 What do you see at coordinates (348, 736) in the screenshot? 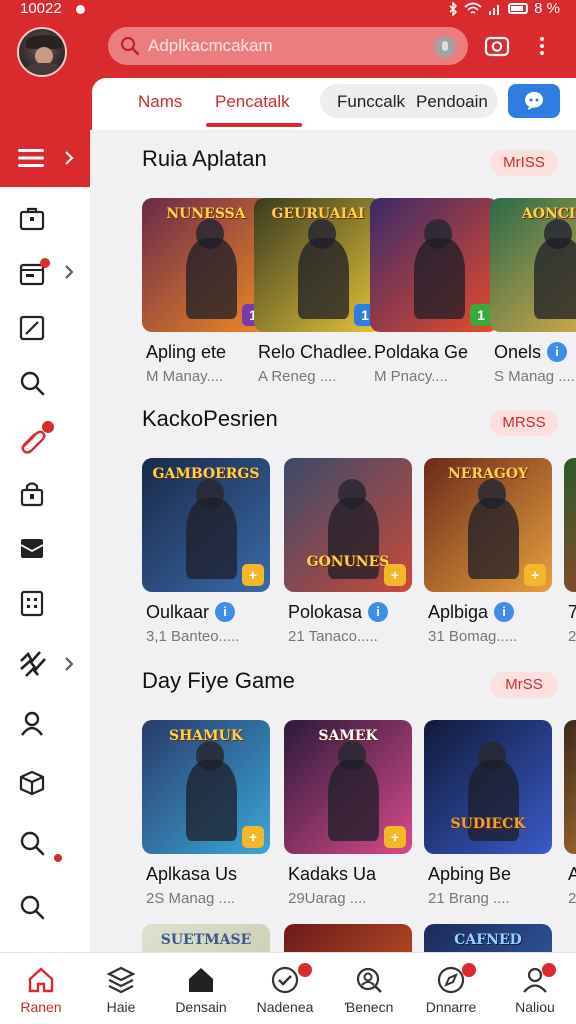
I see `game-logo-text: SAMEK` at bounding box center [348, 736].